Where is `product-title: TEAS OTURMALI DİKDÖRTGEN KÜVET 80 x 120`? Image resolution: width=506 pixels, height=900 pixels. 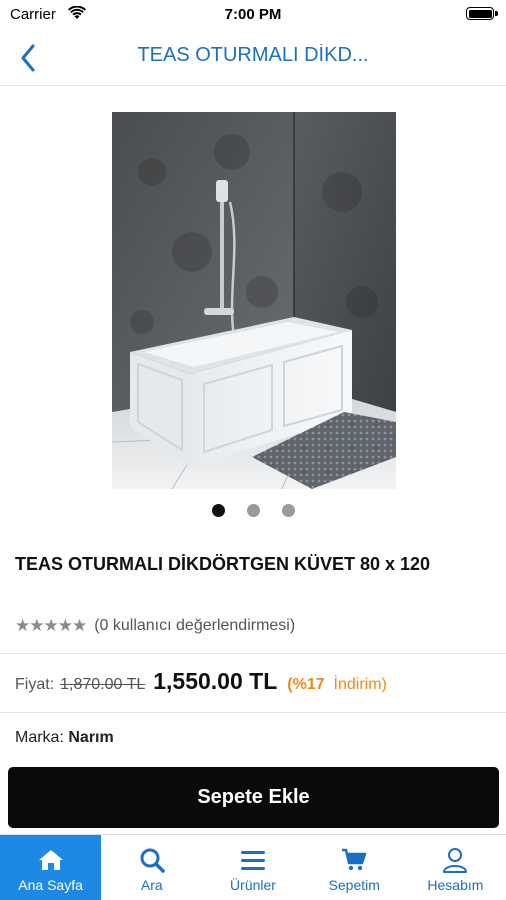 product-title: TEAS OTURMALI DİKDÖRTGEN KÜVET 80 x 120 is located at coordinates (223, 564).